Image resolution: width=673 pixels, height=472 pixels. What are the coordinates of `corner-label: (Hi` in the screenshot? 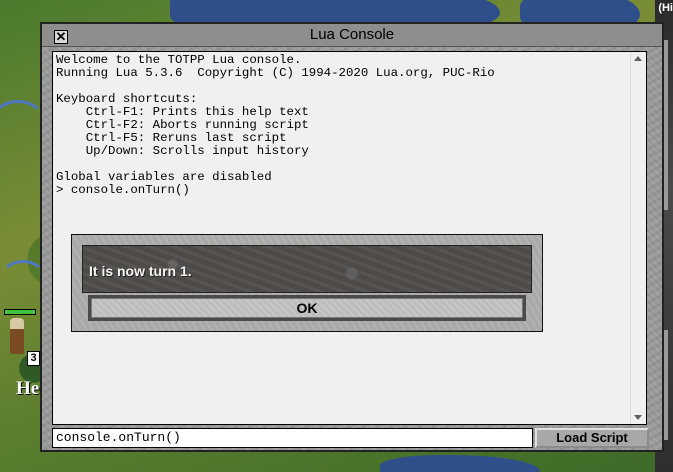 It's located at (665, 8).